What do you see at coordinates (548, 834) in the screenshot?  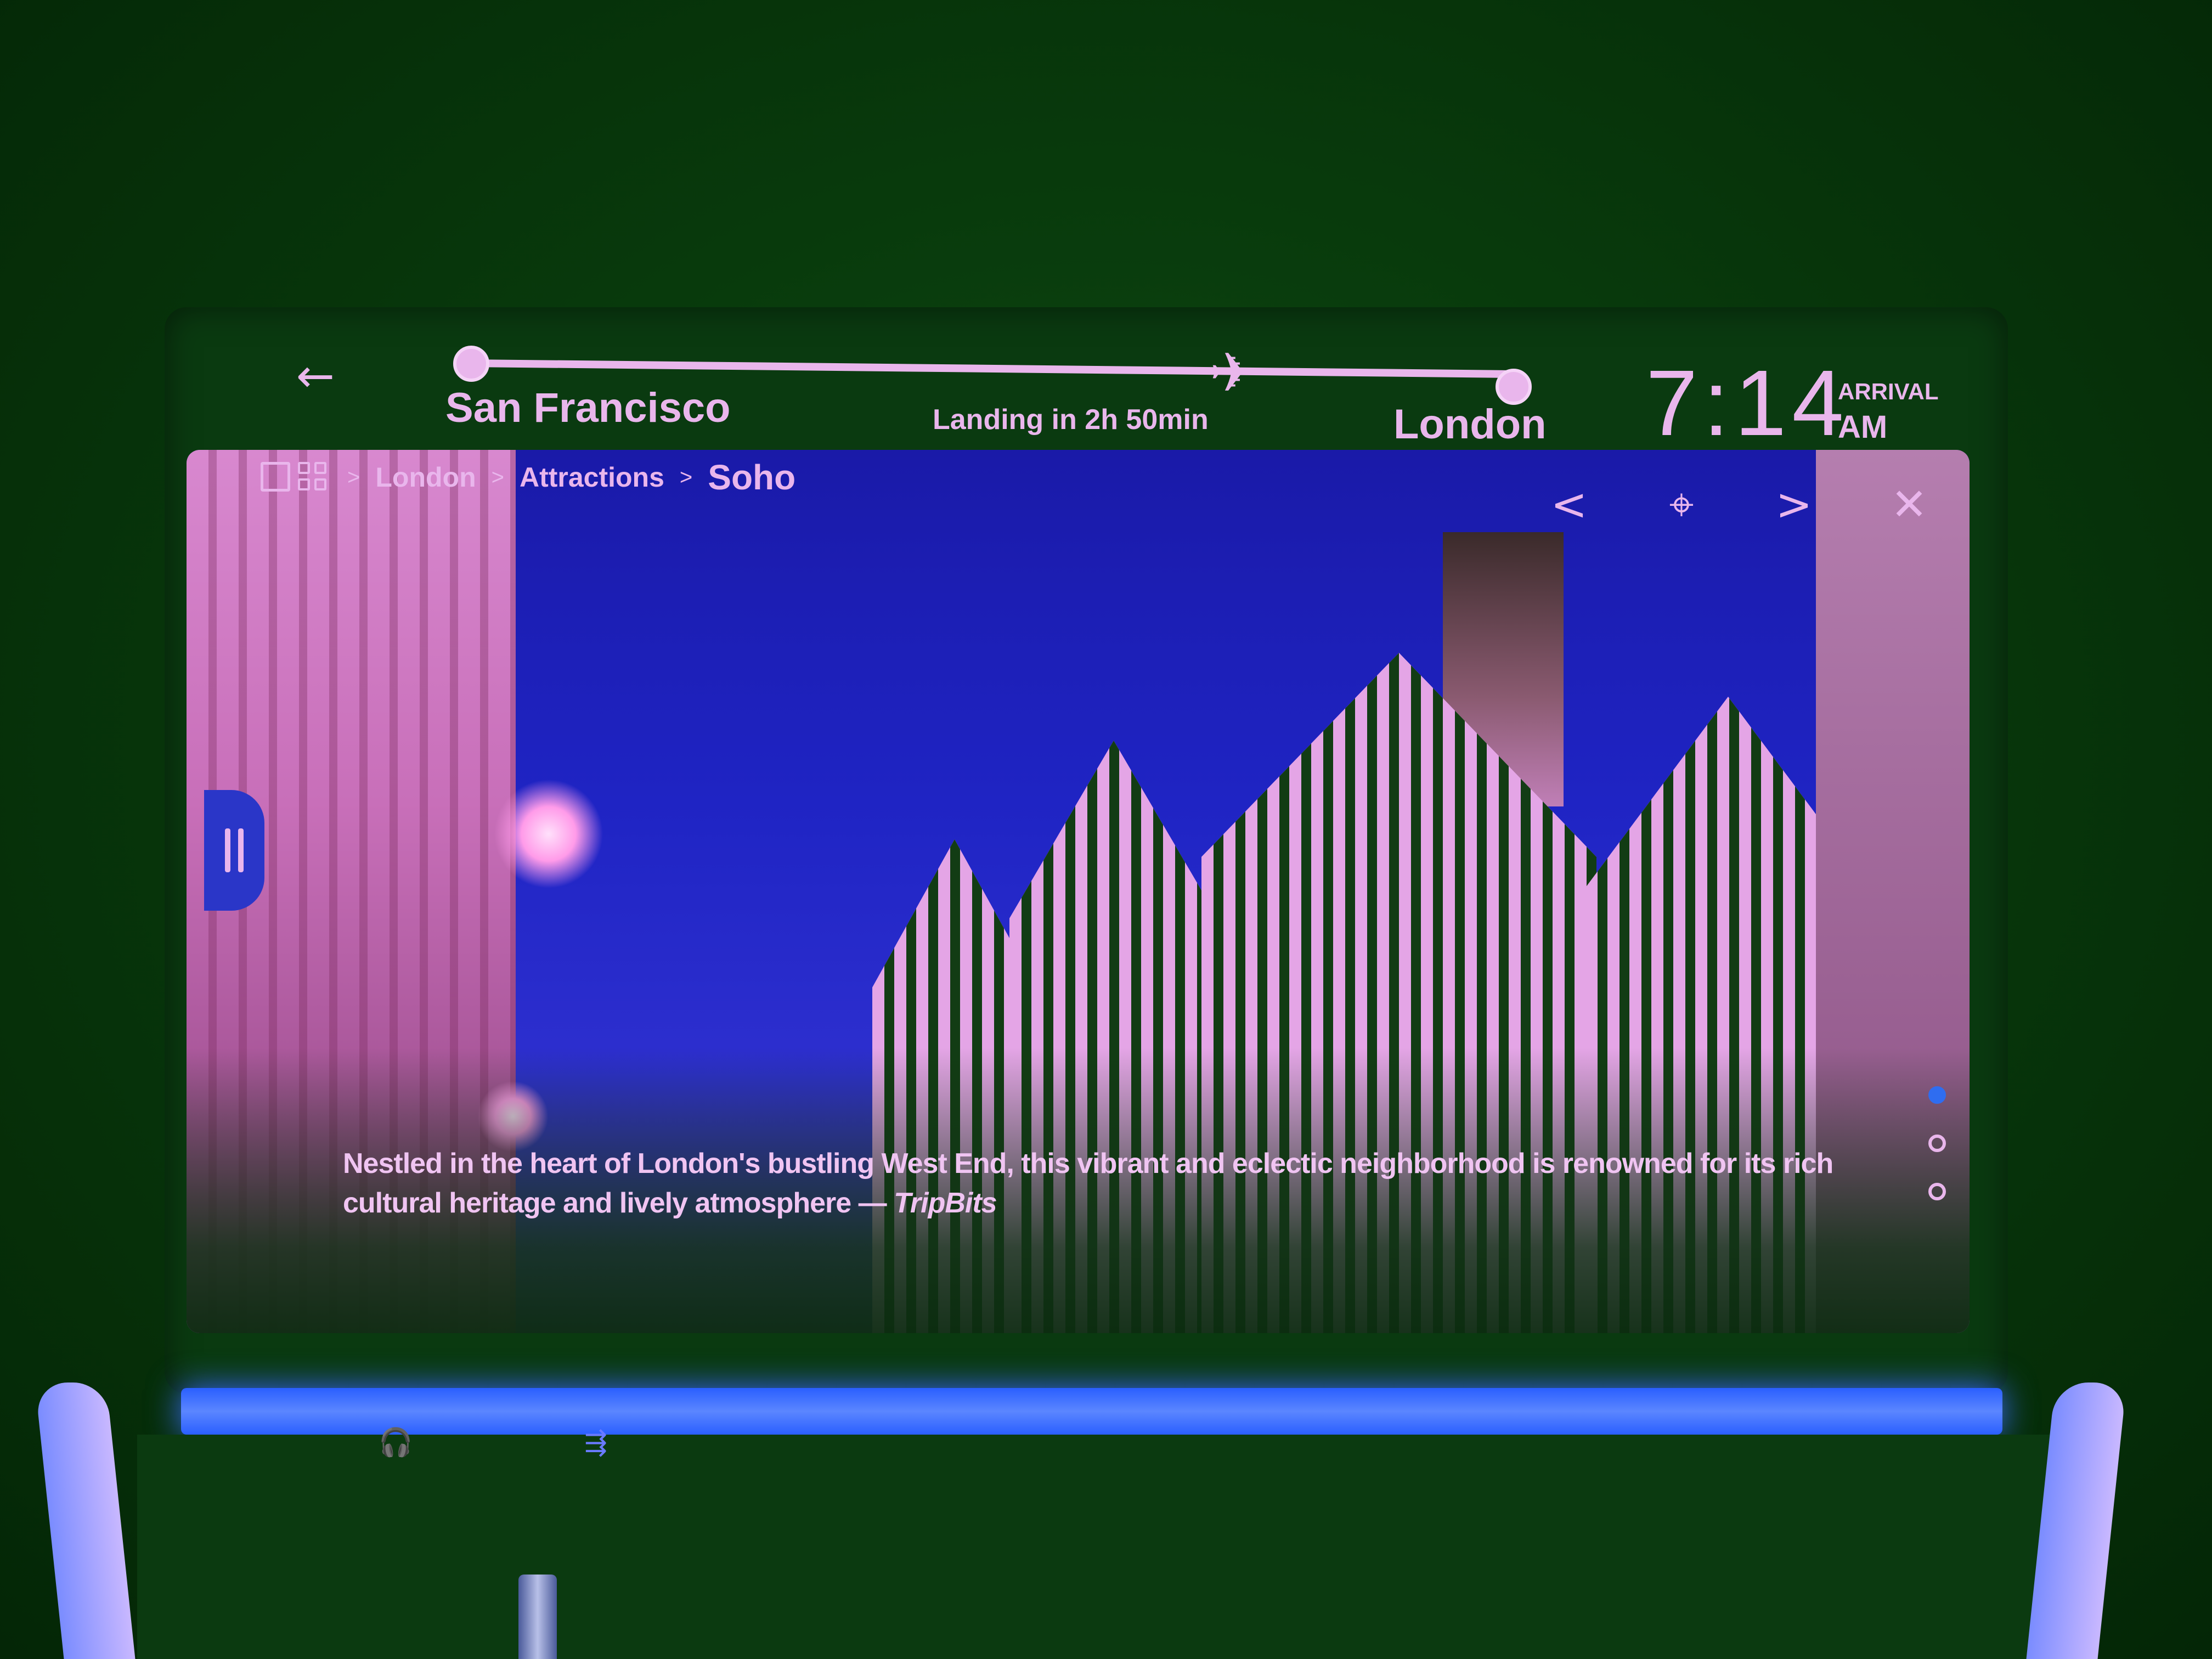 I see `street-lamp-glow` at bounding box center [548, 834].